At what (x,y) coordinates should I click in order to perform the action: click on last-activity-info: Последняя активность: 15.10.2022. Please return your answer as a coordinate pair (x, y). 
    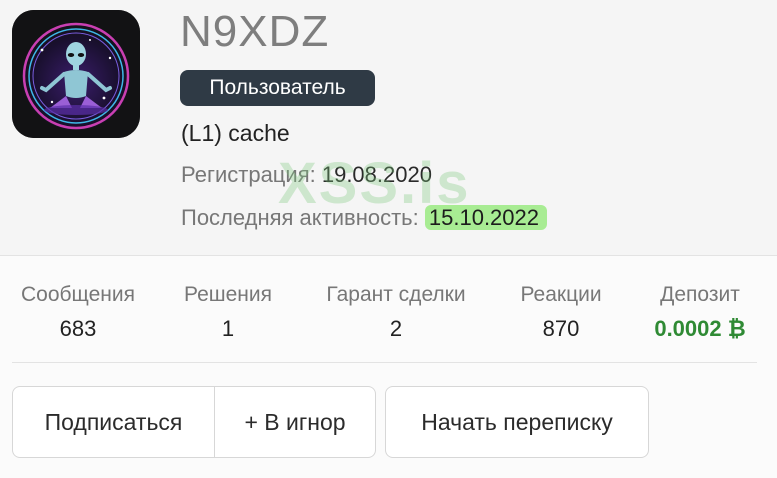
    Looking at the image, I should click on (364, 218).